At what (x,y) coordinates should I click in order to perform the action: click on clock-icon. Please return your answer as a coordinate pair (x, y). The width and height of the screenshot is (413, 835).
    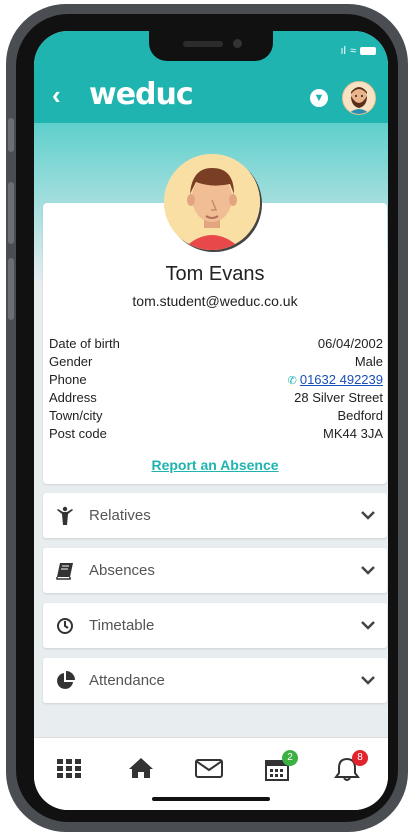
    Looking at the image, I should click on (65, 626).